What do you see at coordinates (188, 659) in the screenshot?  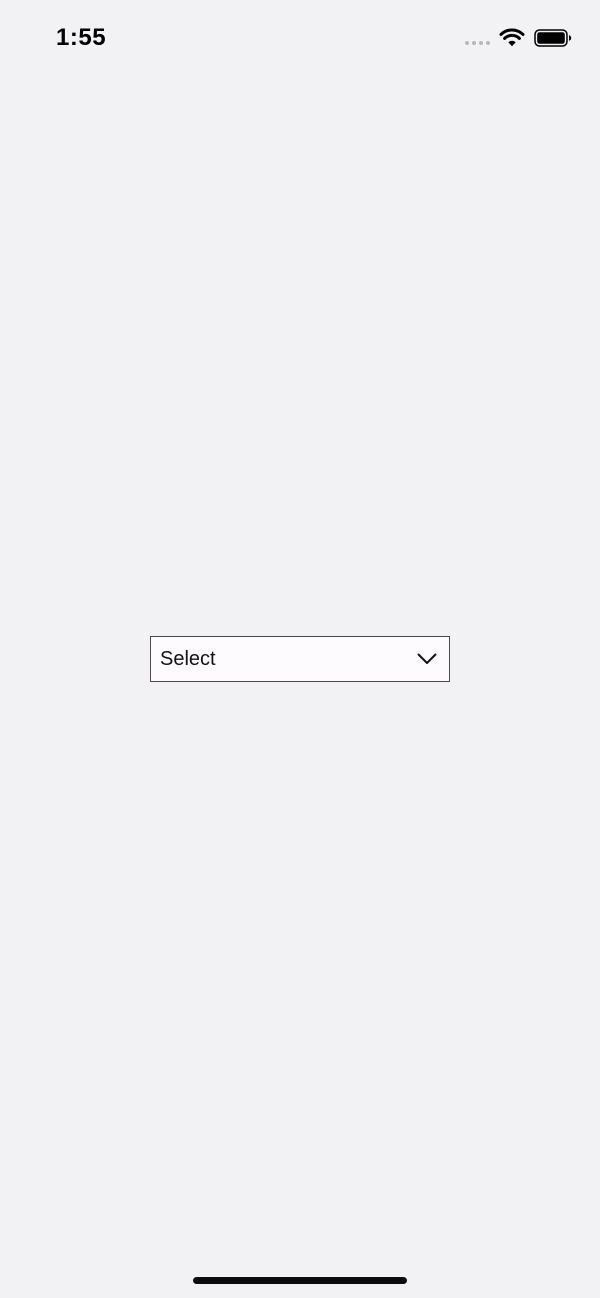 I see `select-value: Select` at bounding box center [188, 659].